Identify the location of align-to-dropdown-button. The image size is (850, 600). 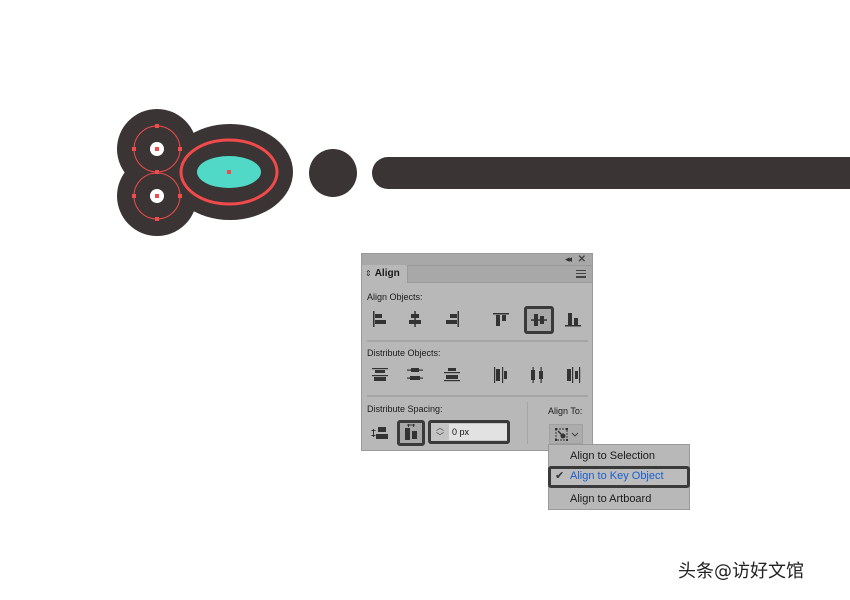
(566, 434).